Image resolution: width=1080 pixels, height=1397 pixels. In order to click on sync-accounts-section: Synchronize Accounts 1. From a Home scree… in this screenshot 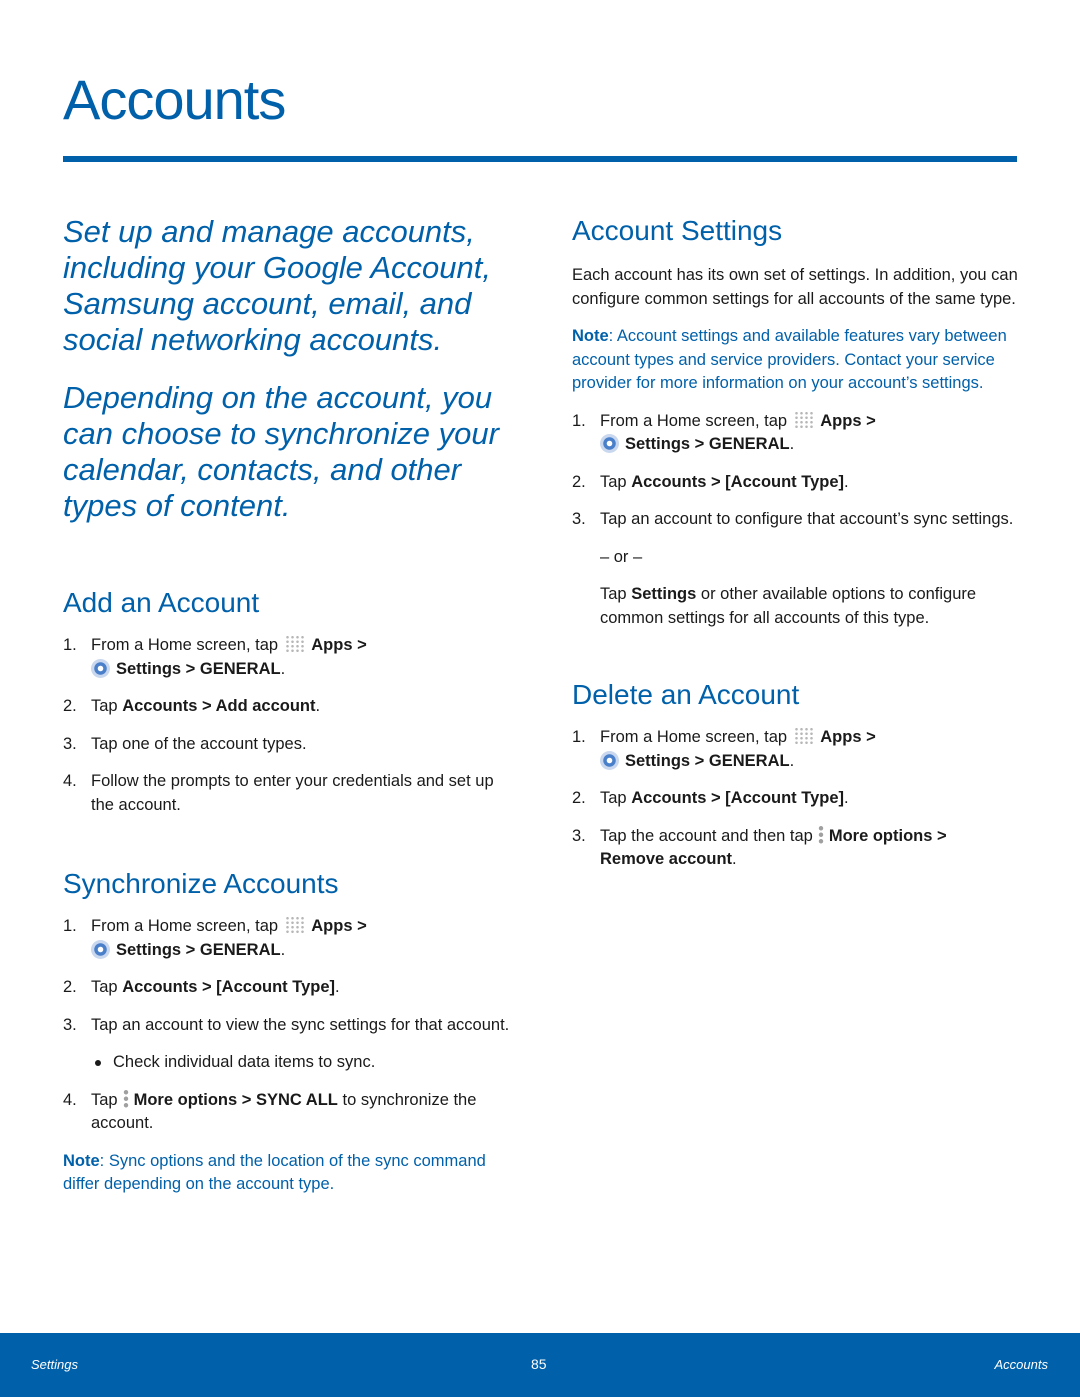, I will do `click(288, 1032)`.